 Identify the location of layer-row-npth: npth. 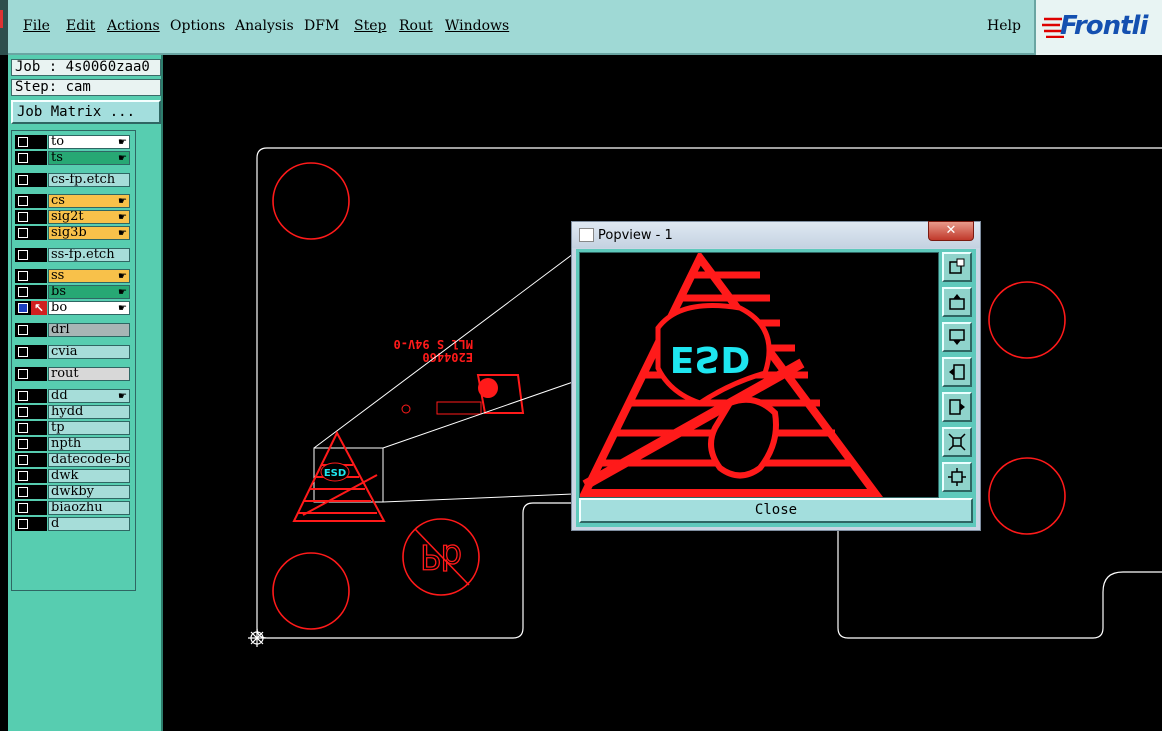
(74, 444).